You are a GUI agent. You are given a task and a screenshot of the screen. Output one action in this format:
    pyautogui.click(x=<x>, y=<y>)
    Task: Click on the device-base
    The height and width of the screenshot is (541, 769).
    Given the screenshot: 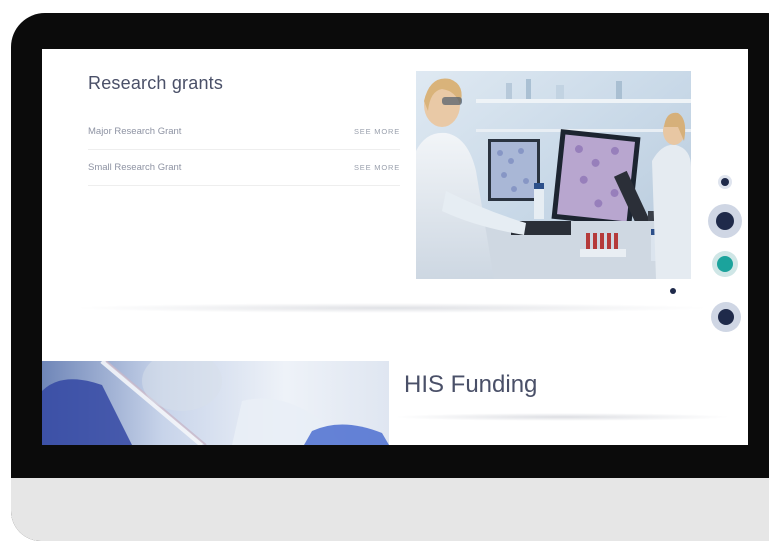 What is the action you would take?
    pyautogui.click(x=390, y=509)
    